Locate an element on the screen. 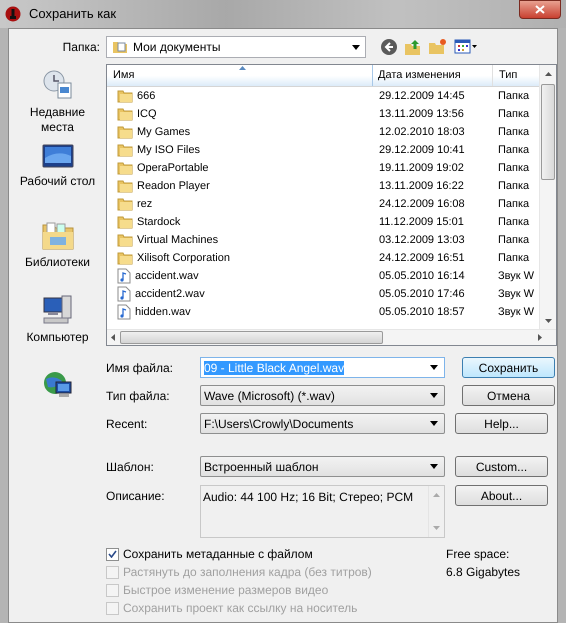 This screenshot has width=566, height=623. file-row: accident.wav 05.05.2010 16:14 Звук W is located at coordinates (323, 276).